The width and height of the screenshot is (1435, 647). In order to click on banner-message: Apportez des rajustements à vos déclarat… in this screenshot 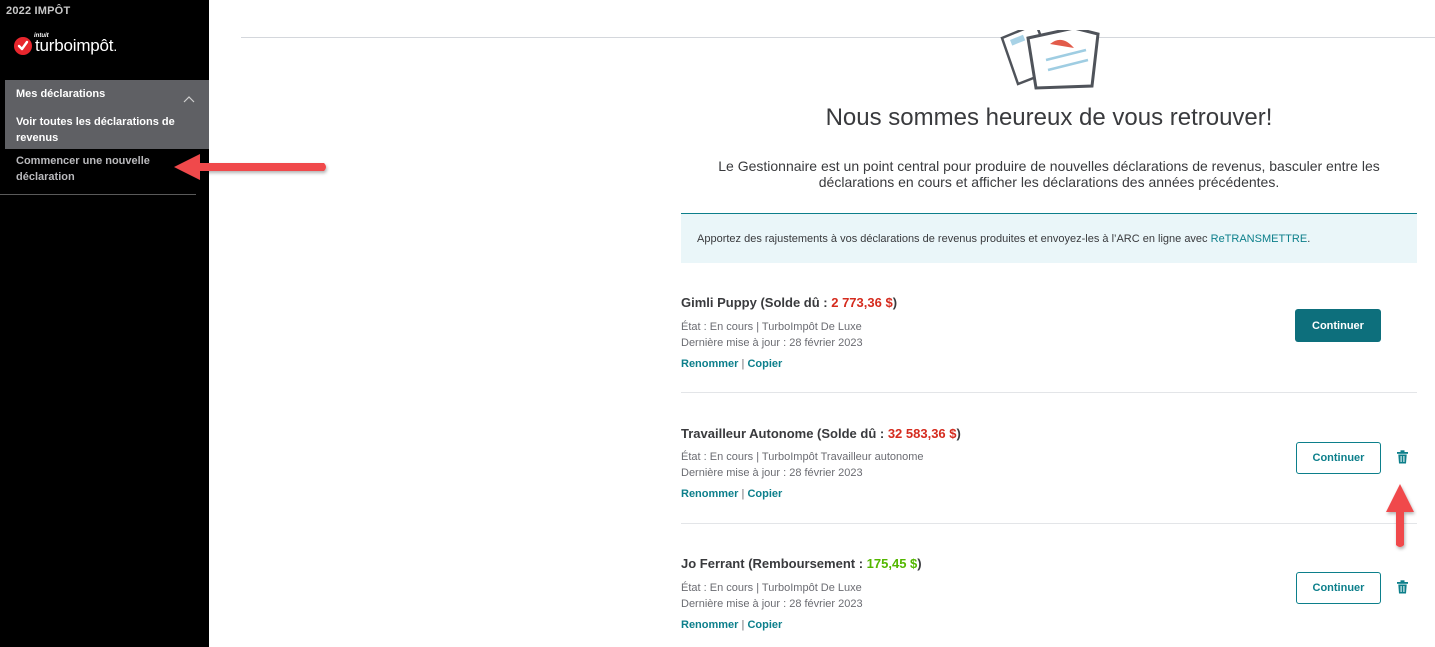, I will do `click(954, 239)`.